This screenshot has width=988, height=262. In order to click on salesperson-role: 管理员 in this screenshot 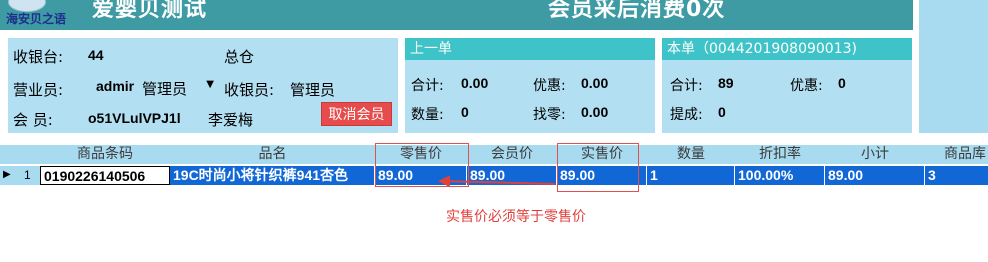, I will do `click(165, 89)`.